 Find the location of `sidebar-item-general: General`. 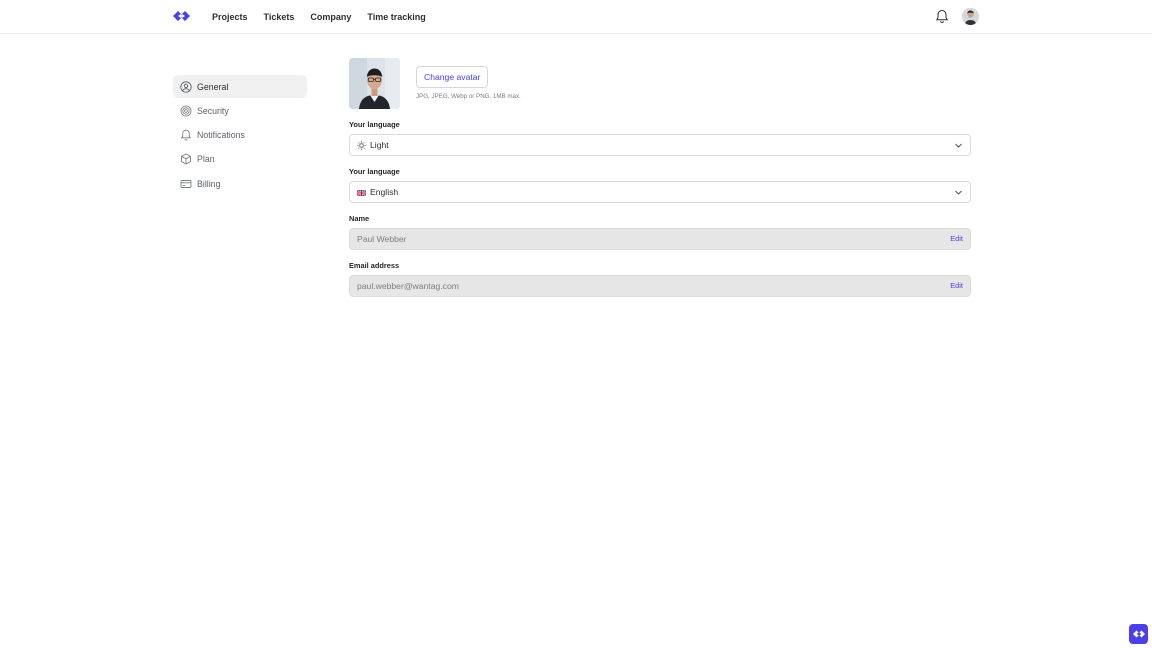

sidebar-item-general: General is located at coordinates (240, 86).